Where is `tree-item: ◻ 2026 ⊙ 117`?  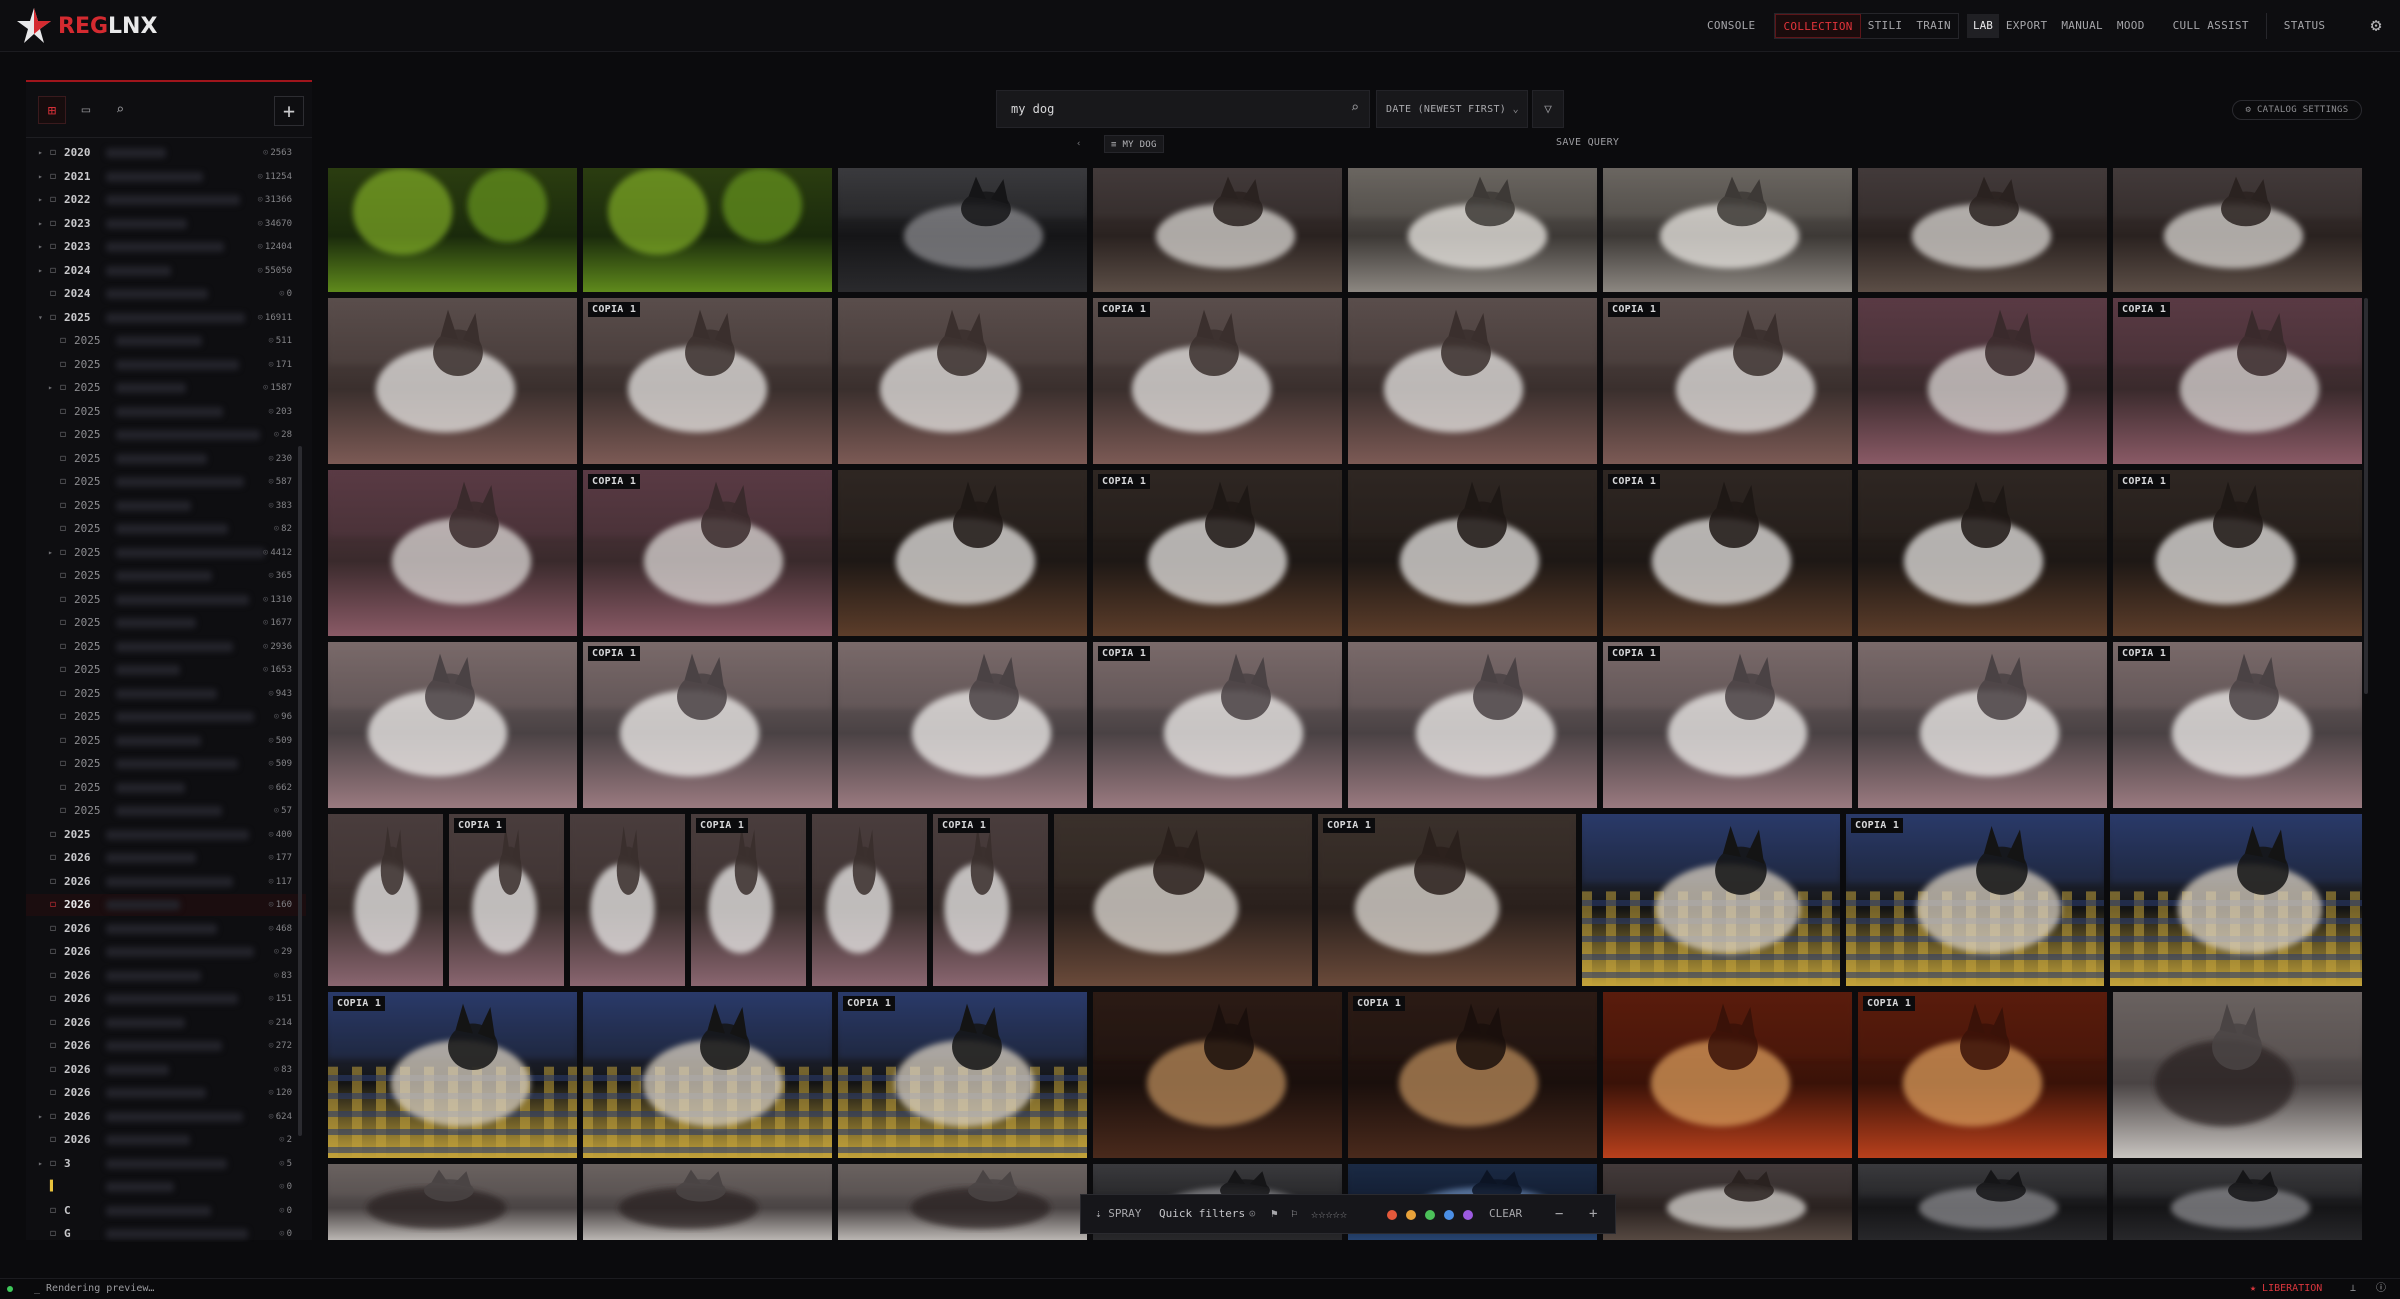 tree-item: ◻ 2026 ⊙ 117 is located at coordinates (166, 882).